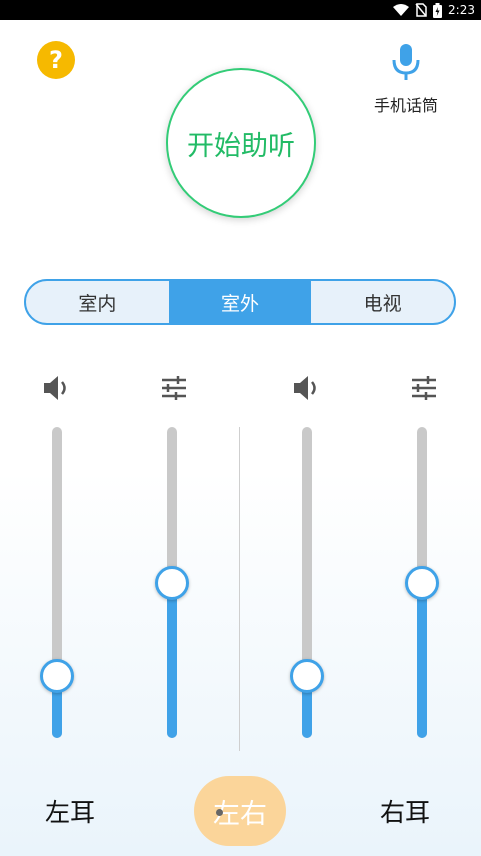 The image size is (481, 856). I want to click on mode-tab-indoor: 室内, so click(97, 302).